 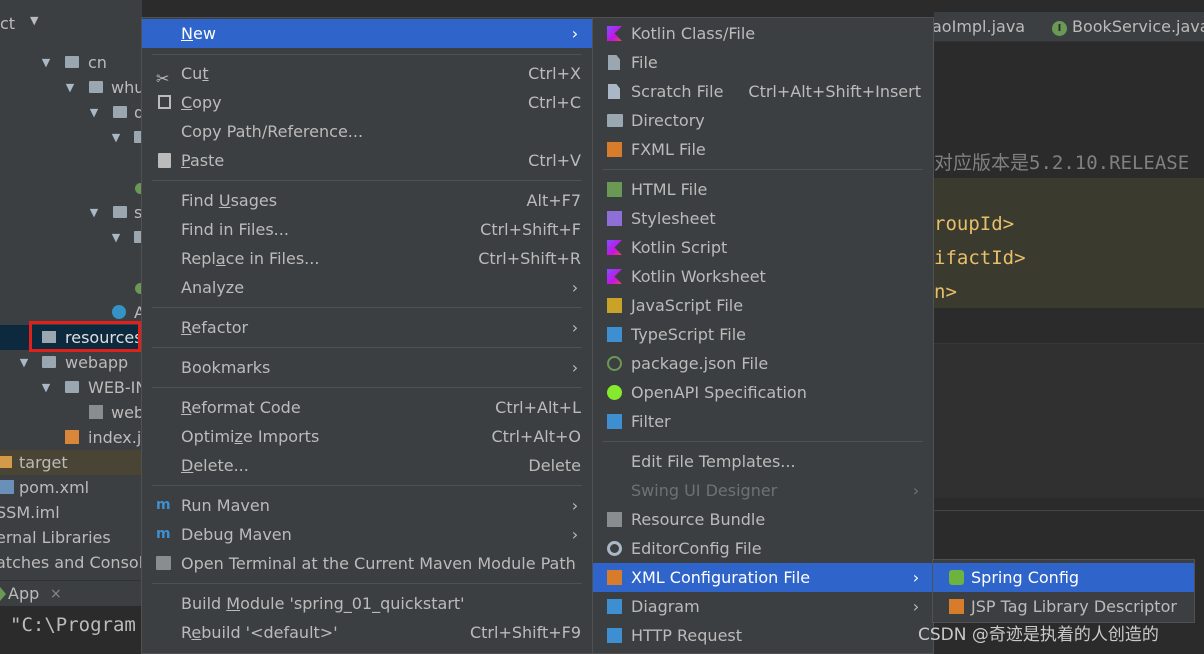 What do you see at coordinates (71, 462) in the screenshot?
I see `tree-row-target: target` at bounding box center [71, 462].